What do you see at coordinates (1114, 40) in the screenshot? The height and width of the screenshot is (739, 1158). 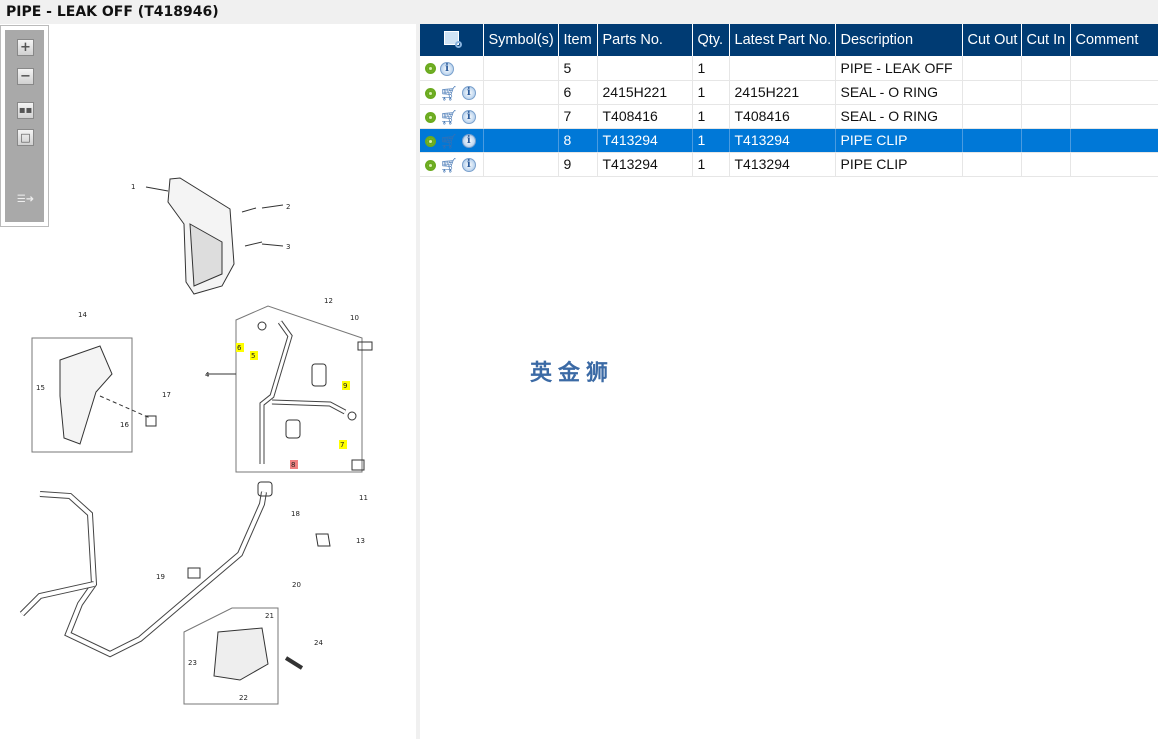 I see `header-comment: Comment` at bounding box center [1114, 40].